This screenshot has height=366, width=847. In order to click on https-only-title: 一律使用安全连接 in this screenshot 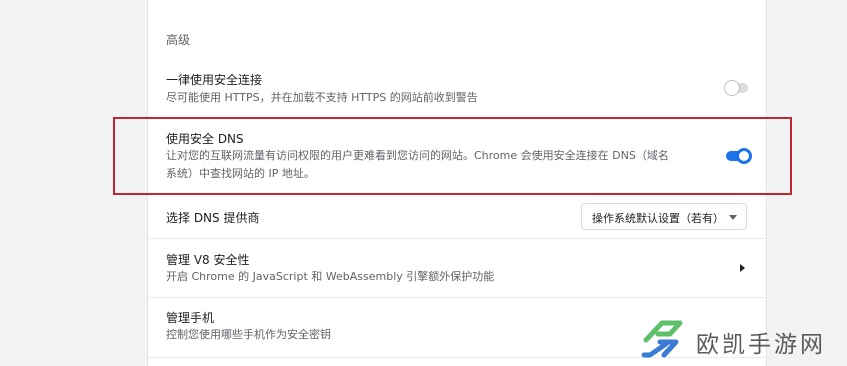, I will do `click(214, 80)`.